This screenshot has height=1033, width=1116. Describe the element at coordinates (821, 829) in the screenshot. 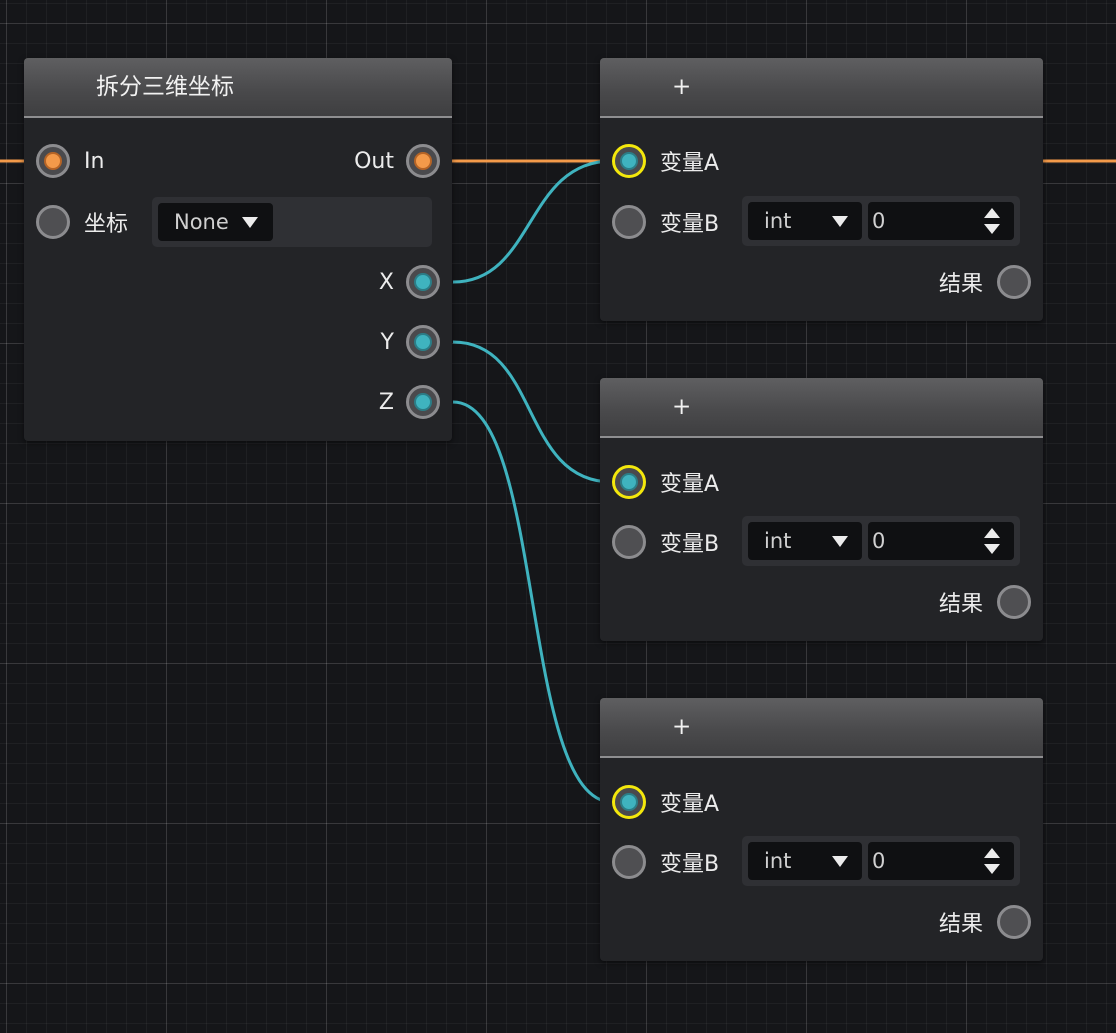

I see `add-node-3: + 变量A 变量B int 0 结果` at that location.